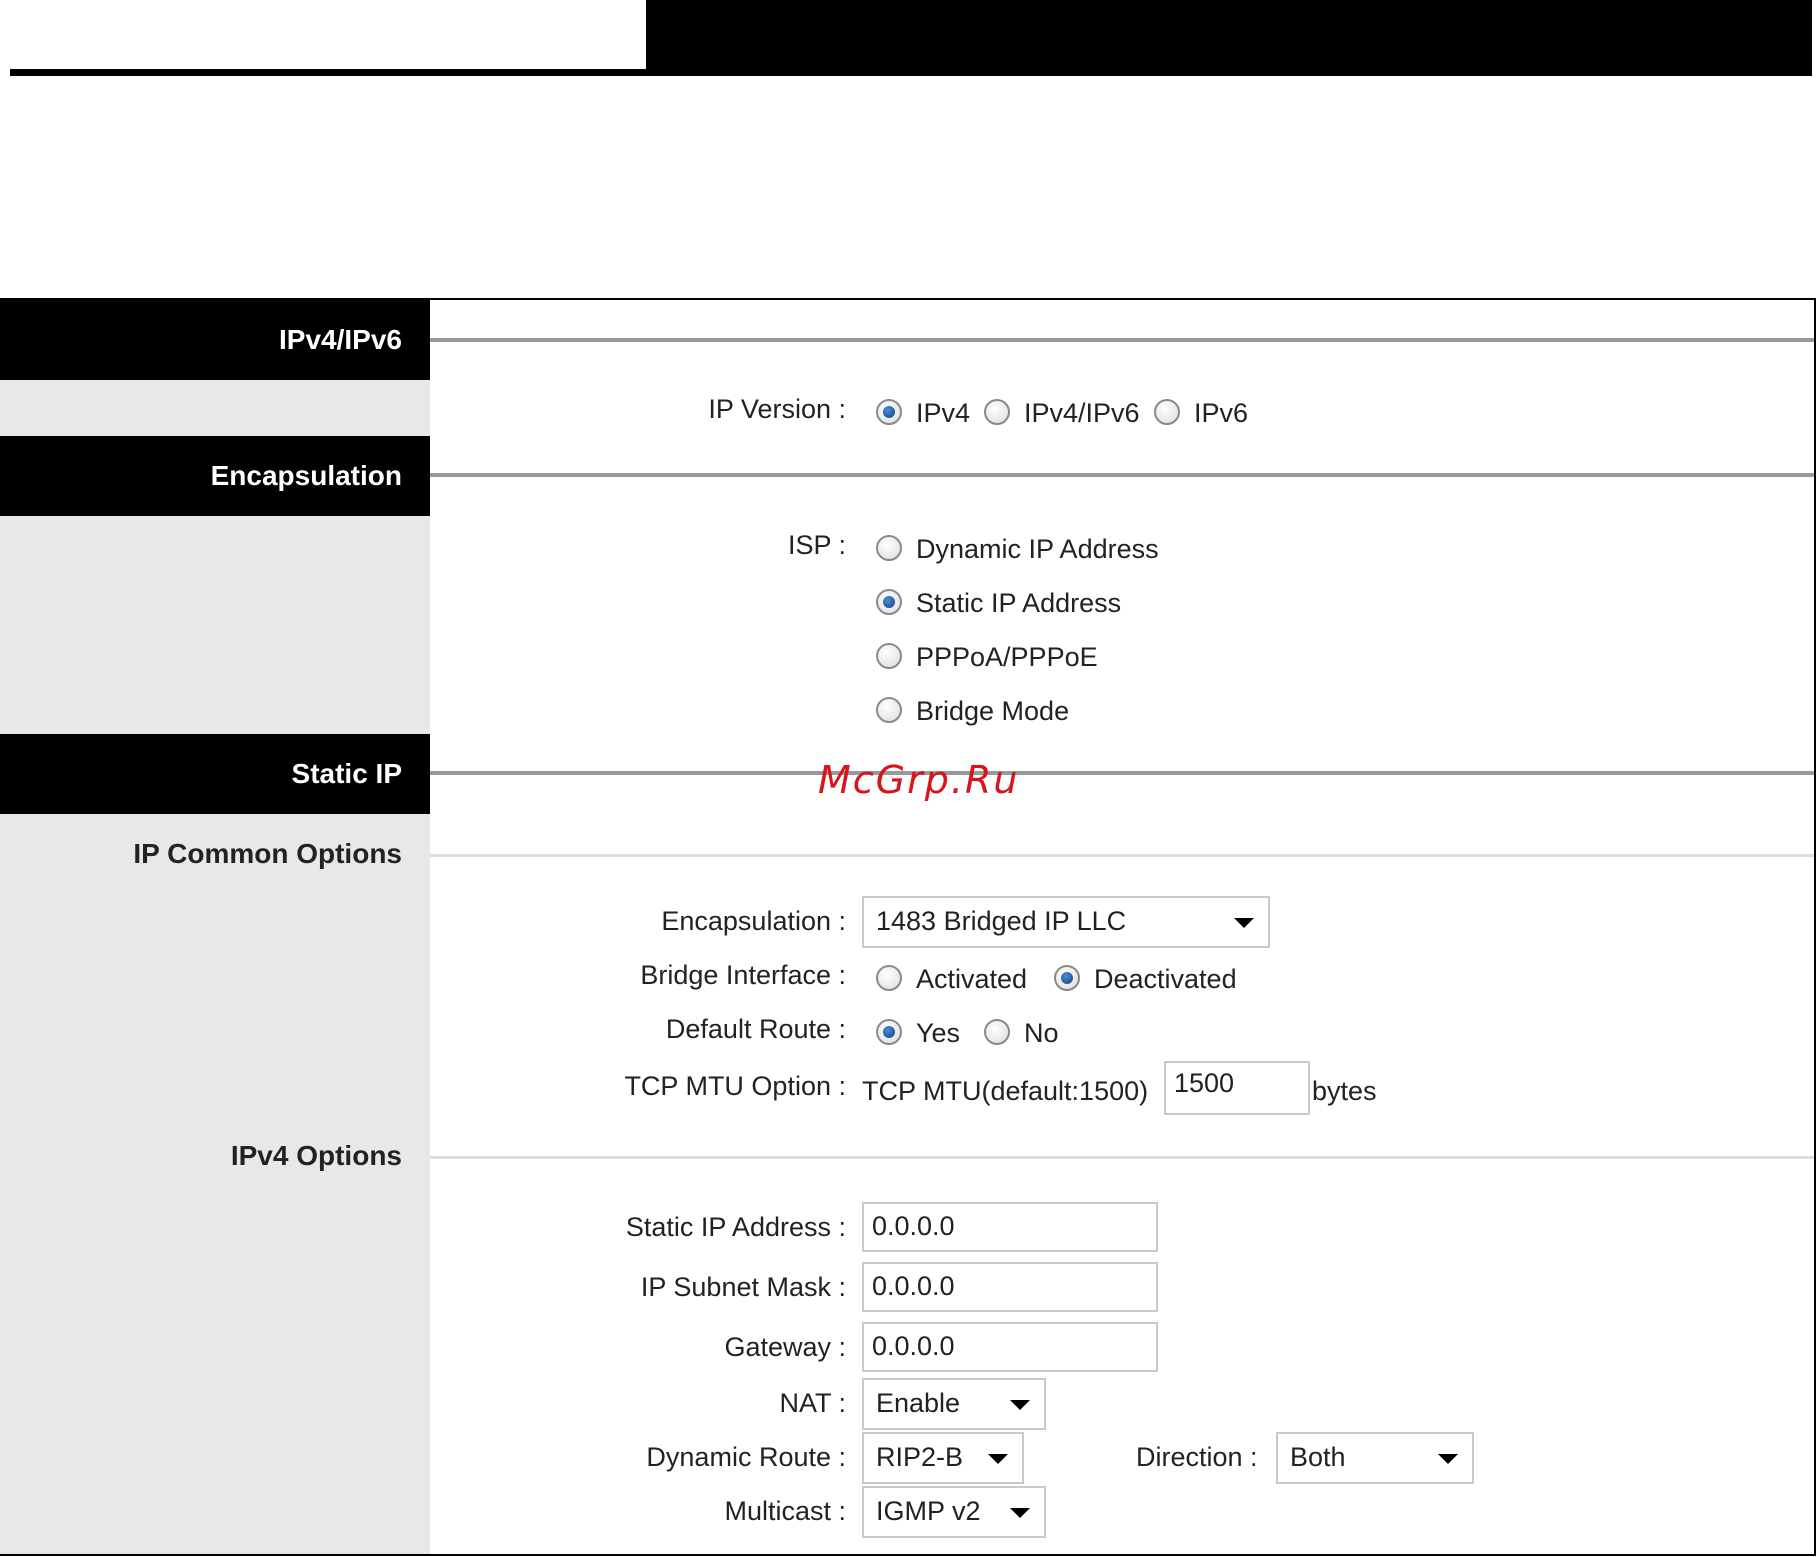 Image resolution: width=1820 pixels, height=1557 pixels. Describe the element at coordinates (746, 1457) in the screenshot. I see `dynamic-route-label: Dynamic Route :` at that location.